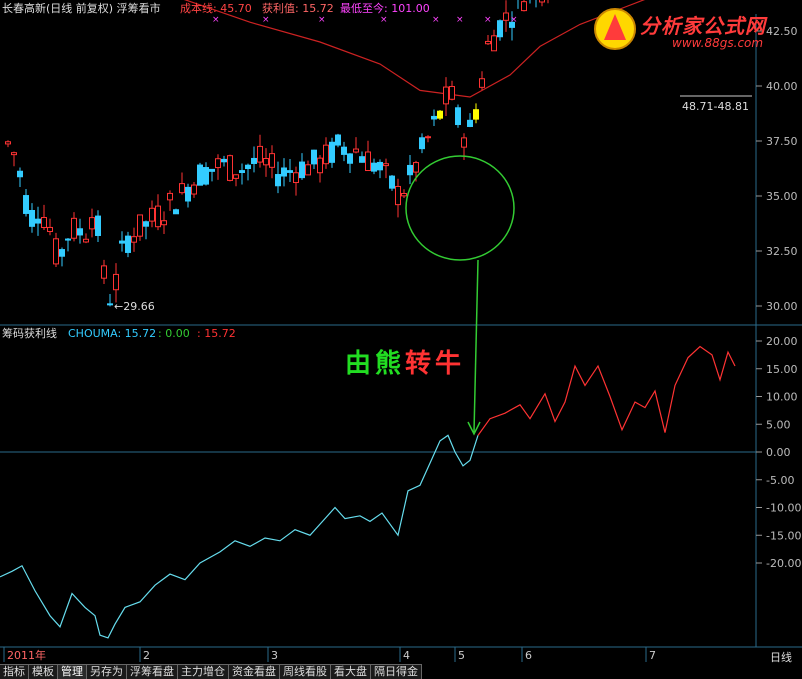 This screenshot has width=802, height=679. What do you see at coordinates (718, 43) in the screenshot?
I see `logo-url: www.88gs.com` at bounding box center [718, 43].